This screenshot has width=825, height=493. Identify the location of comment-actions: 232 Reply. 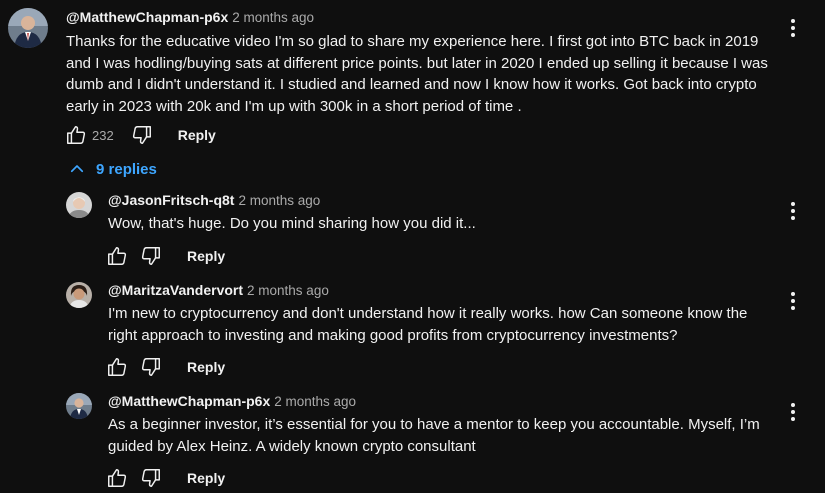
(140, 135).